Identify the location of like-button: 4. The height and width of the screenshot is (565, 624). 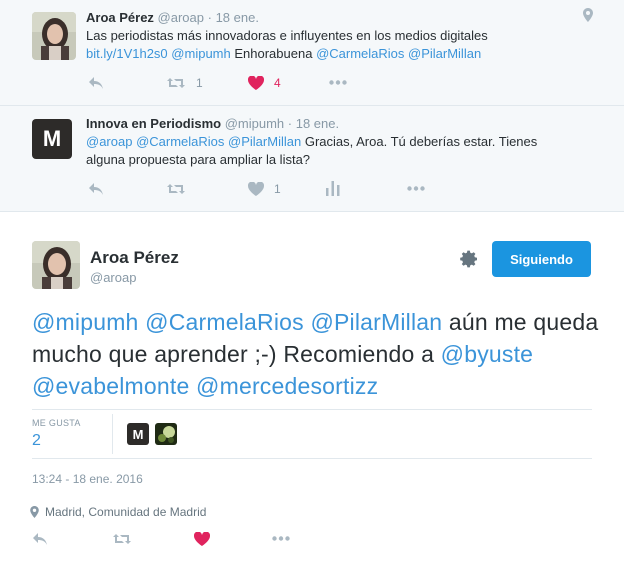
(264, 83).